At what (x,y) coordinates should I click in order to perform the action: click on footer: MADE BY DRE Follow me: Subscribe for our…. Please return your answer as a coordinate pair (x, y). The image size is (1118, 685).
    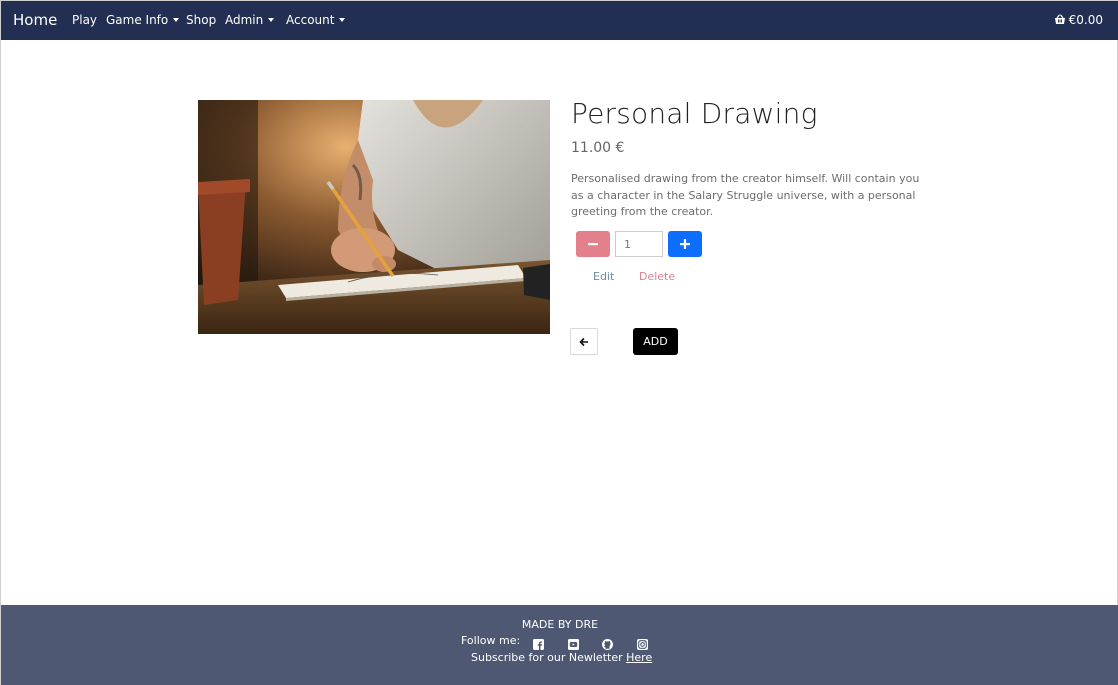
    Looking at the image, I should click on (559, 645).